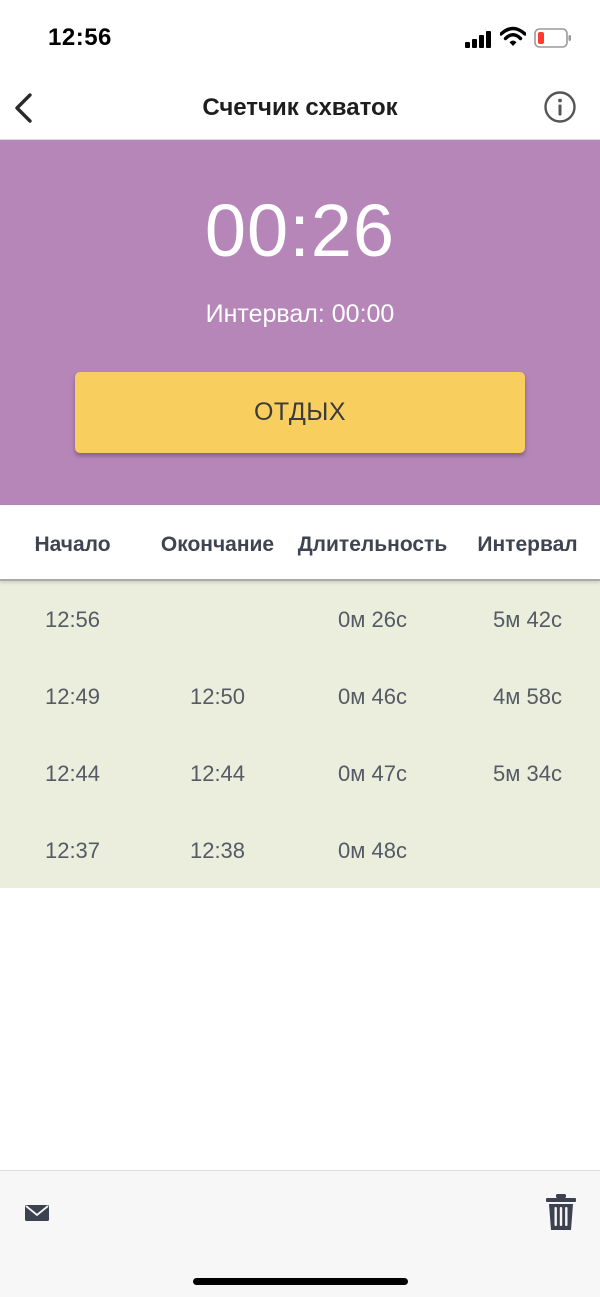 This screenshot has width=600, height=1297. What do you see at coordinates (217, 544) in the screenshot?
I see `column-header-end: Окончание` at bounding box center [217, 544].